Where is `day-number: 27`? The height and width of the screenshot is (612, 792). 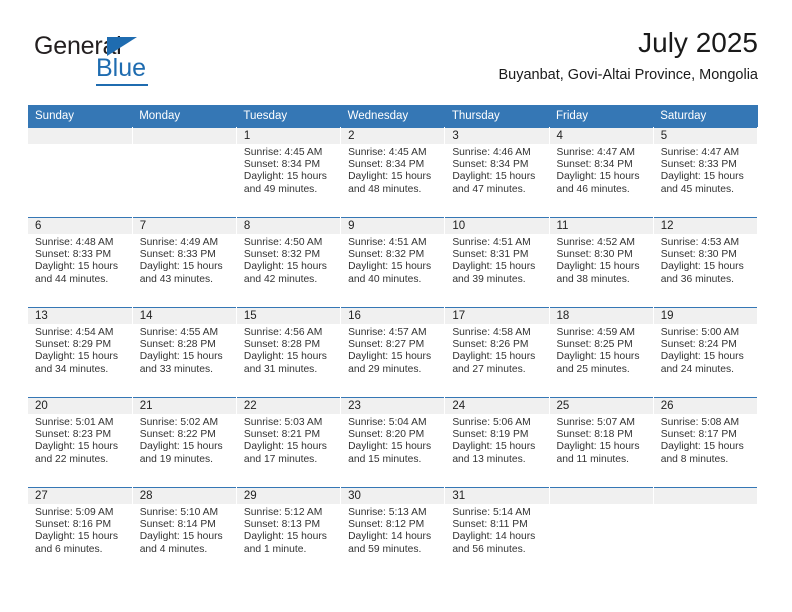
day-number: 27 is located at coordinates (80, 496).